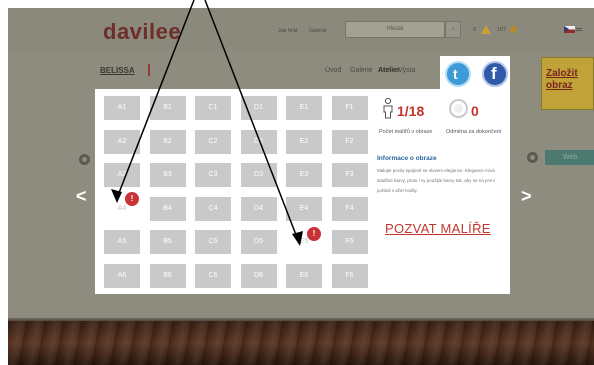 This screenshot has width=594, height=365. Describe the element at coordinates (258, 208) in the screenshot. I see `grid-tile-d4: D4` at that location.